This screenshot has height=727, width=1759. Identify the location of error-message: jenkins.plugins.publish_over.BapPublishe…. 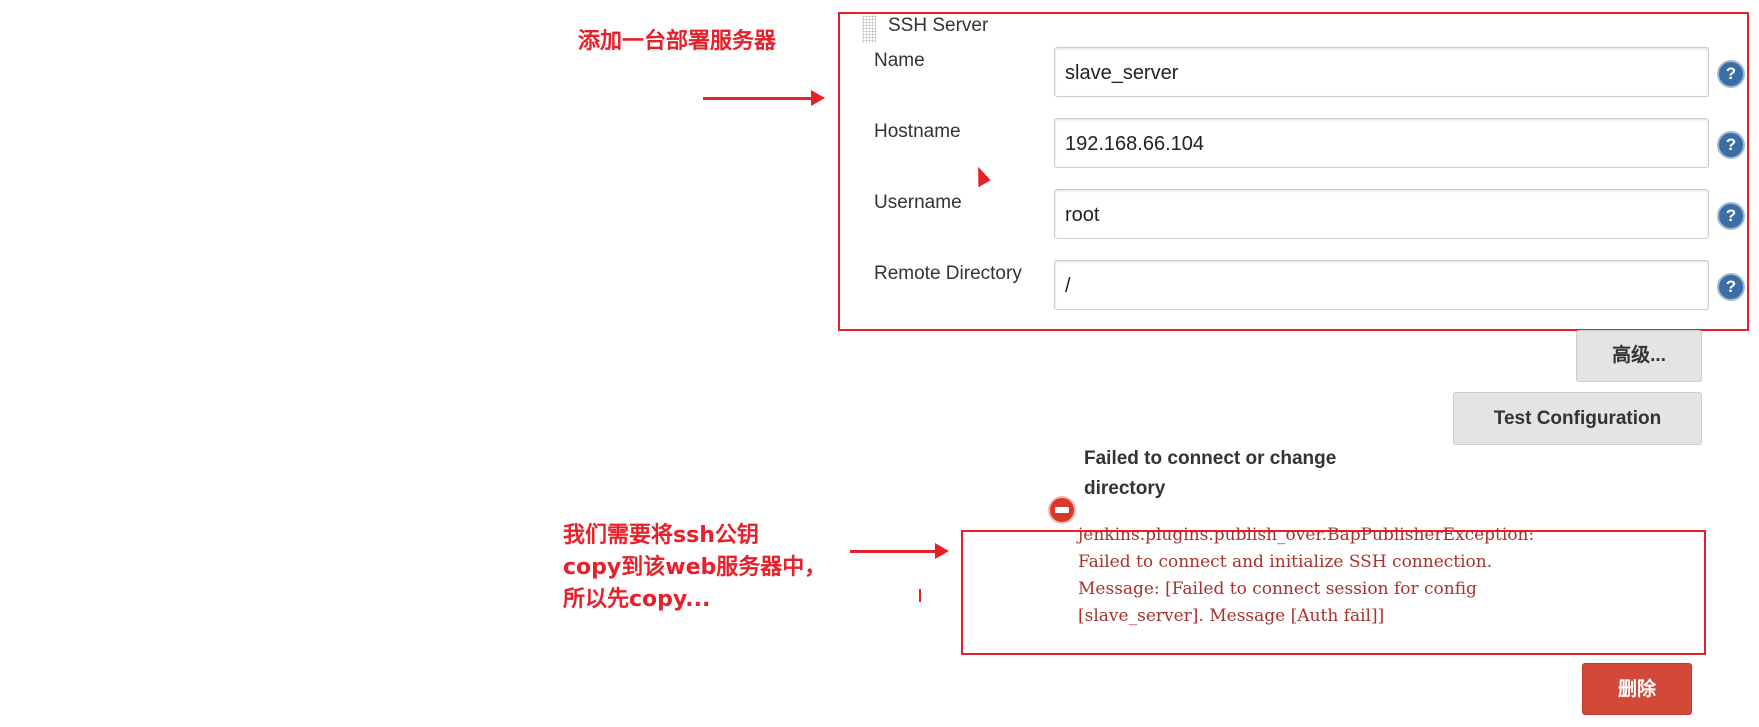
(1306, 576).